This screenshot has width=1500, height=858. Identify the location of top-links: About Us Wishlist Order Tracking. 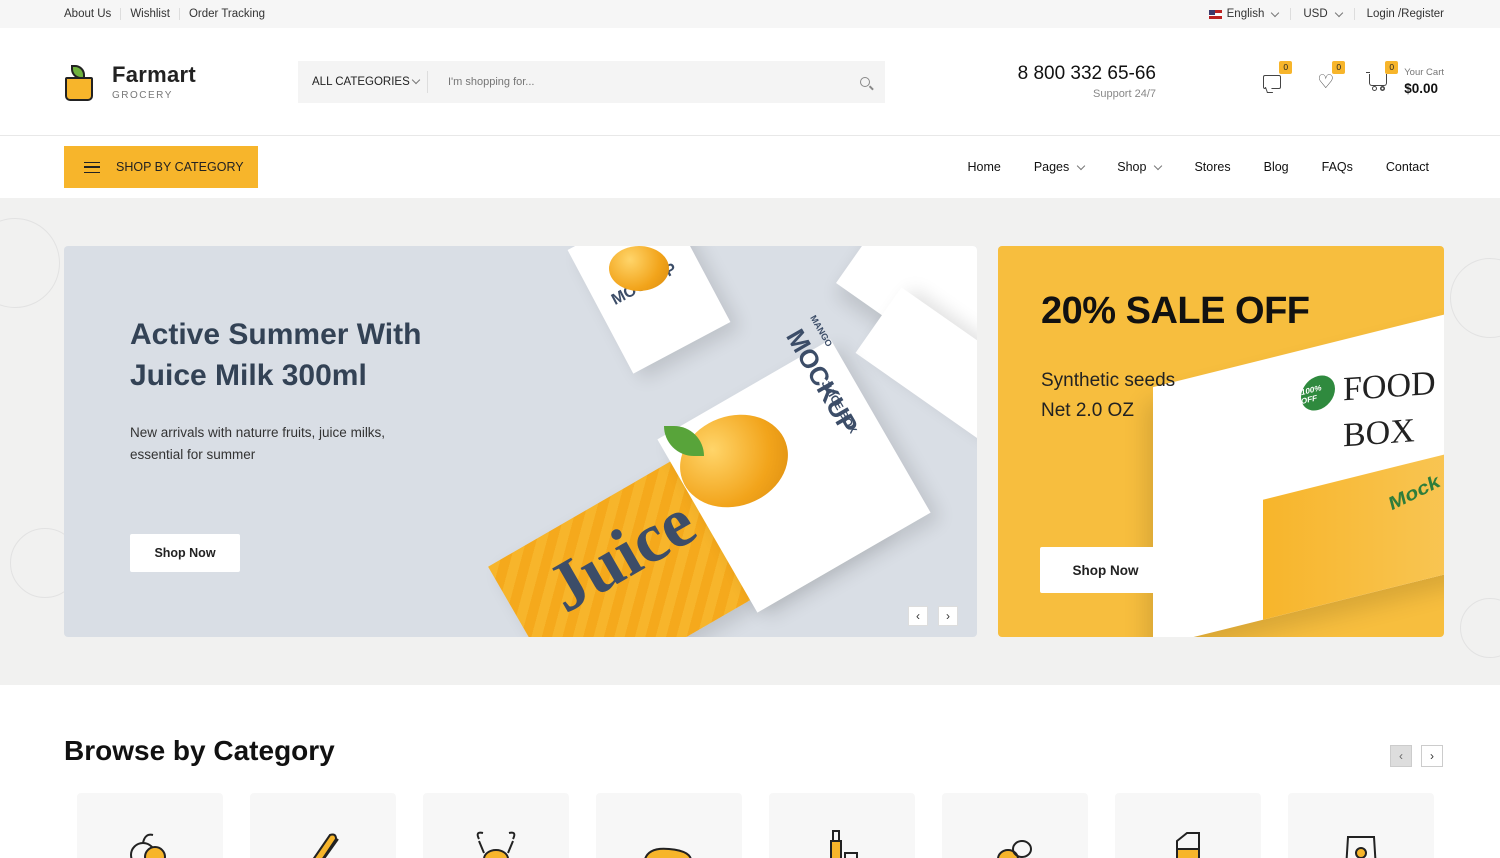
(169, 14).